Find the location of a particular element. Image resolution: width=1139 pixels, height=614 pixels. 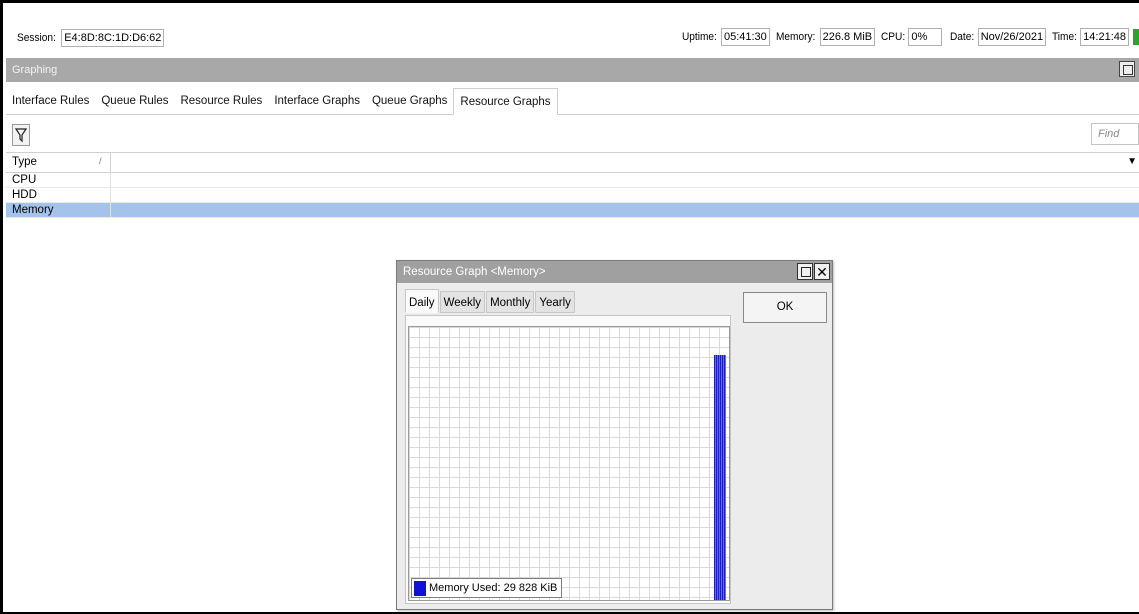

tab-resource-graphs: Resource Graphs is located at coordinates (505, 101).